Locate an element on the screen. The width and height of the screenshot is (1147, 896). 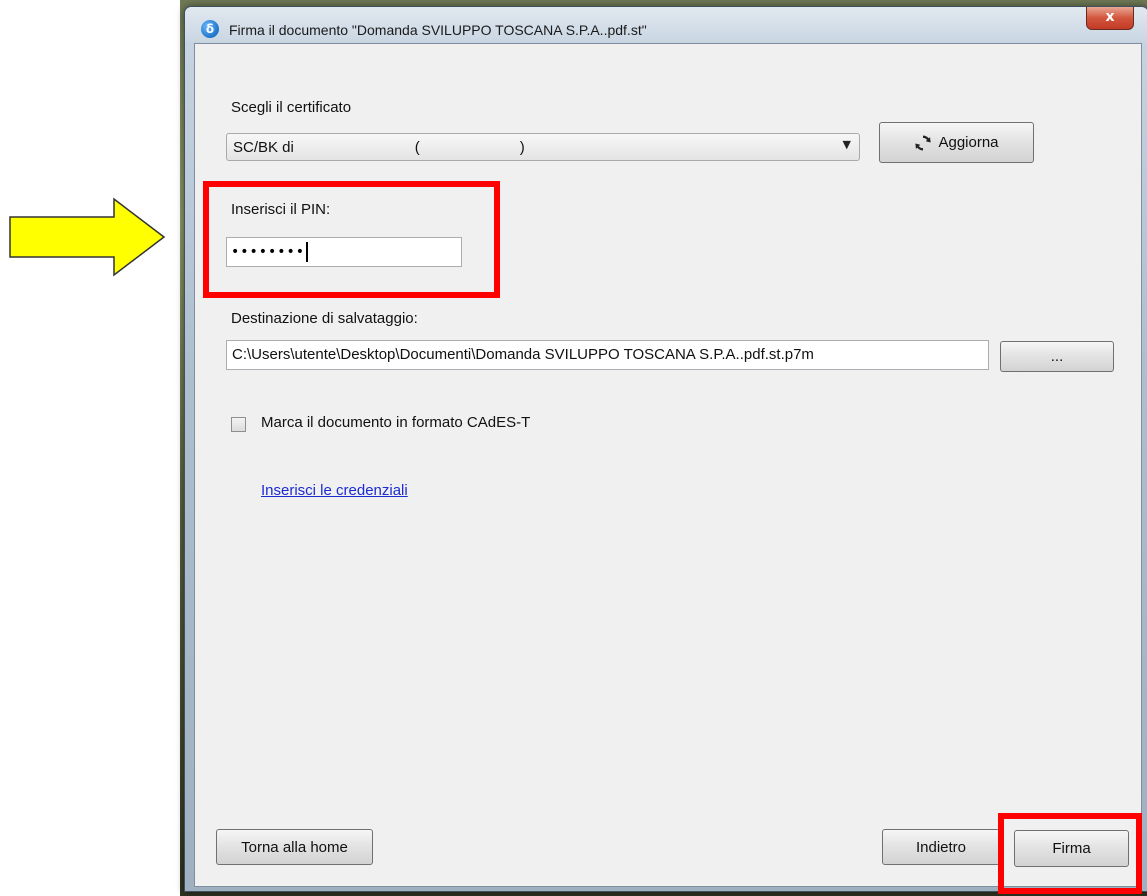
cades-t-label: Marca il documento in formato CAdES-T is located at coordinates (396, 422).